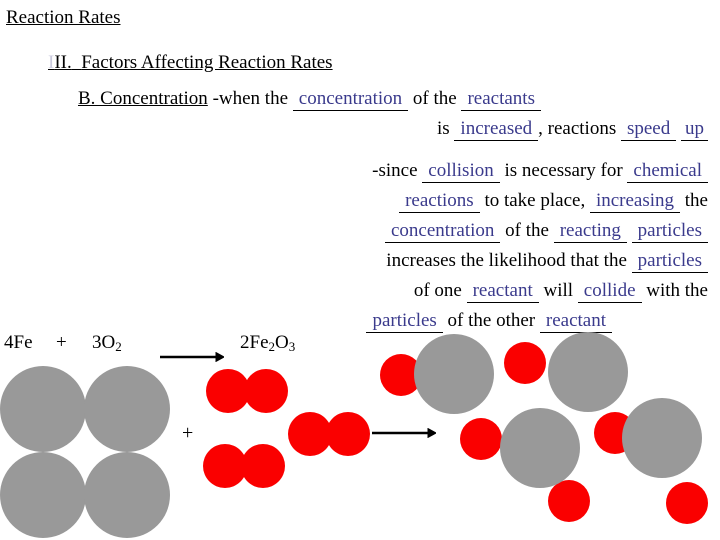 The height and width of the screenshot is (540, 720). I want to click on equation-product-mid: O, so click(282, 342).